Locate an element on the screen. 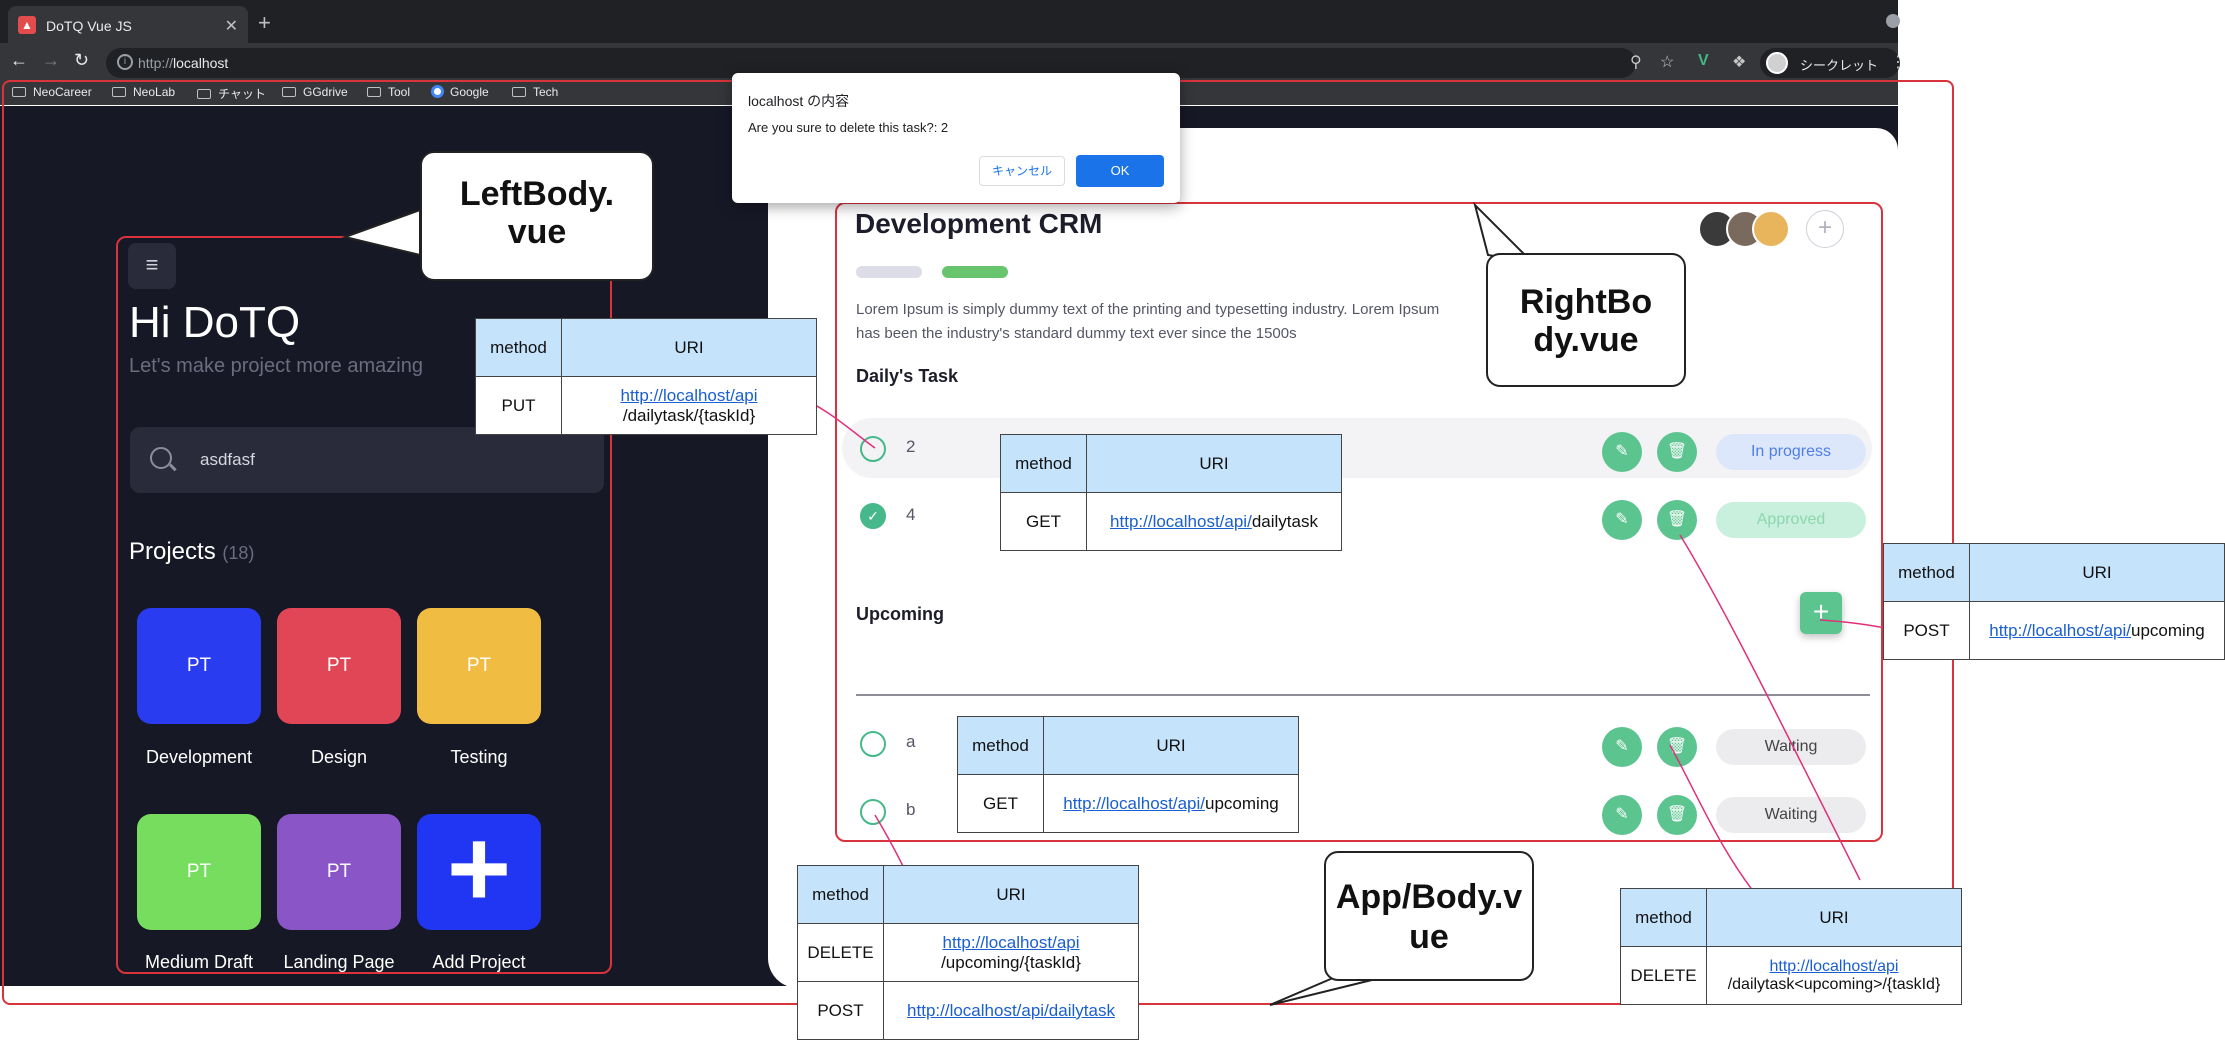 This screenshot has height=1041, width=2225. leftbody-callout: LeftBody.vue is located at coordinates (537, 216).